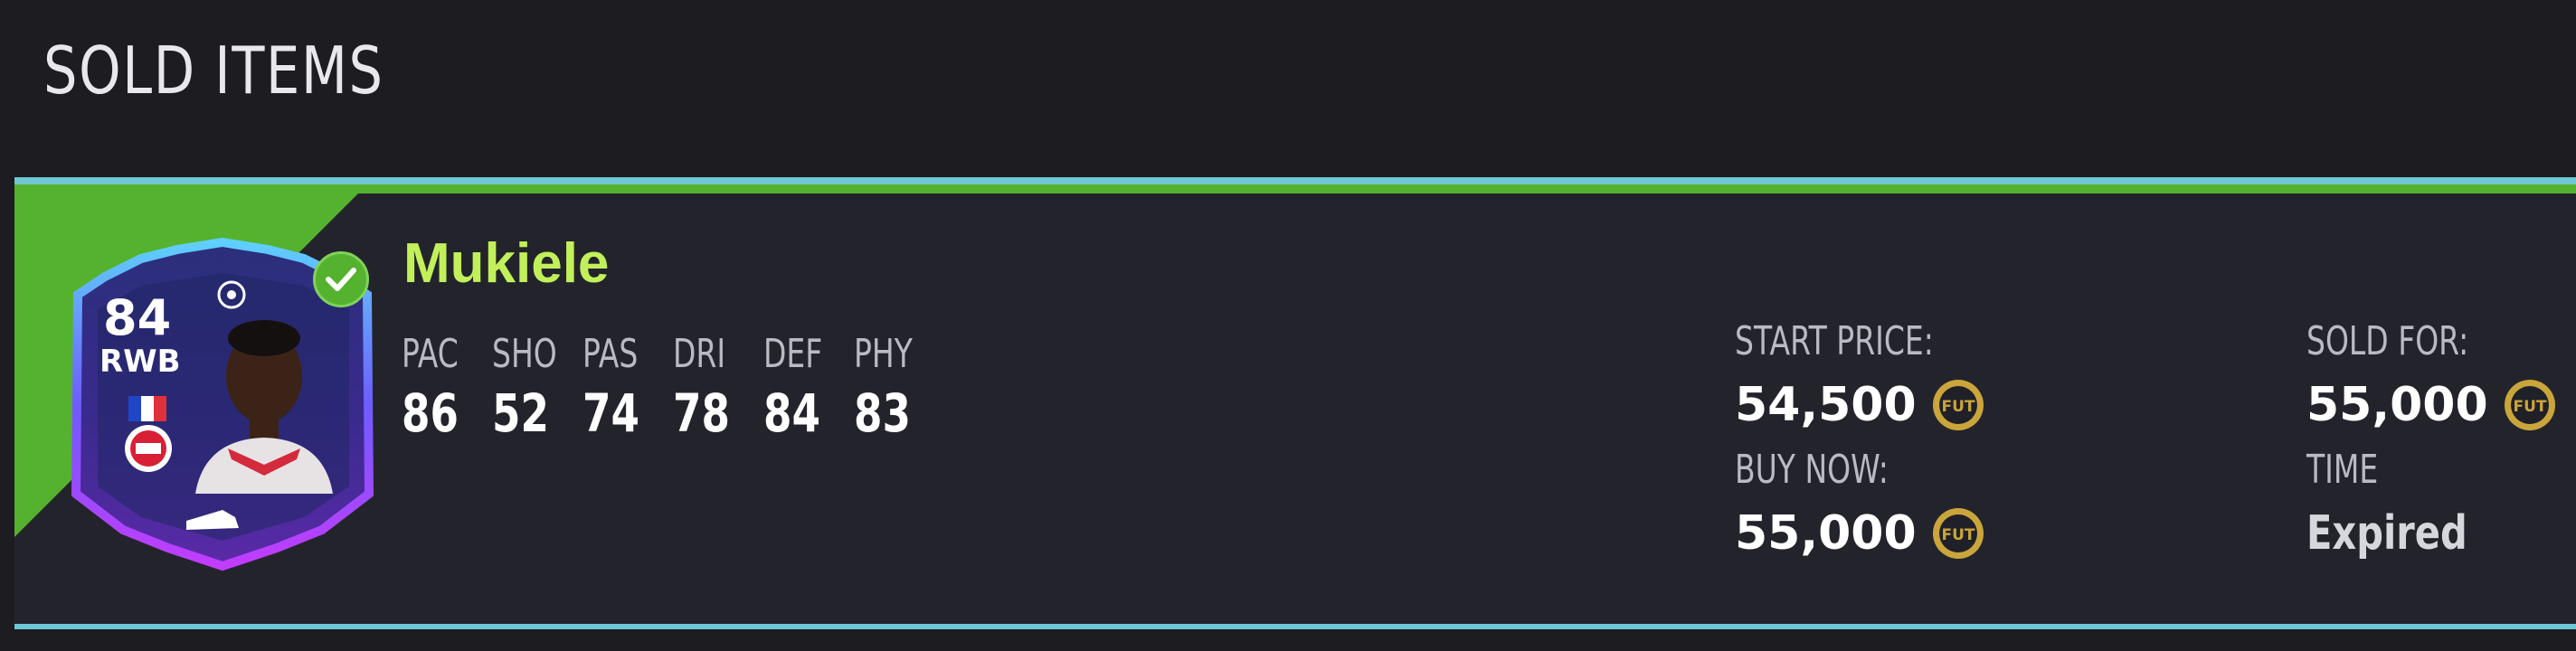  I want to click on stat-label: PHY, so click(883, 354).